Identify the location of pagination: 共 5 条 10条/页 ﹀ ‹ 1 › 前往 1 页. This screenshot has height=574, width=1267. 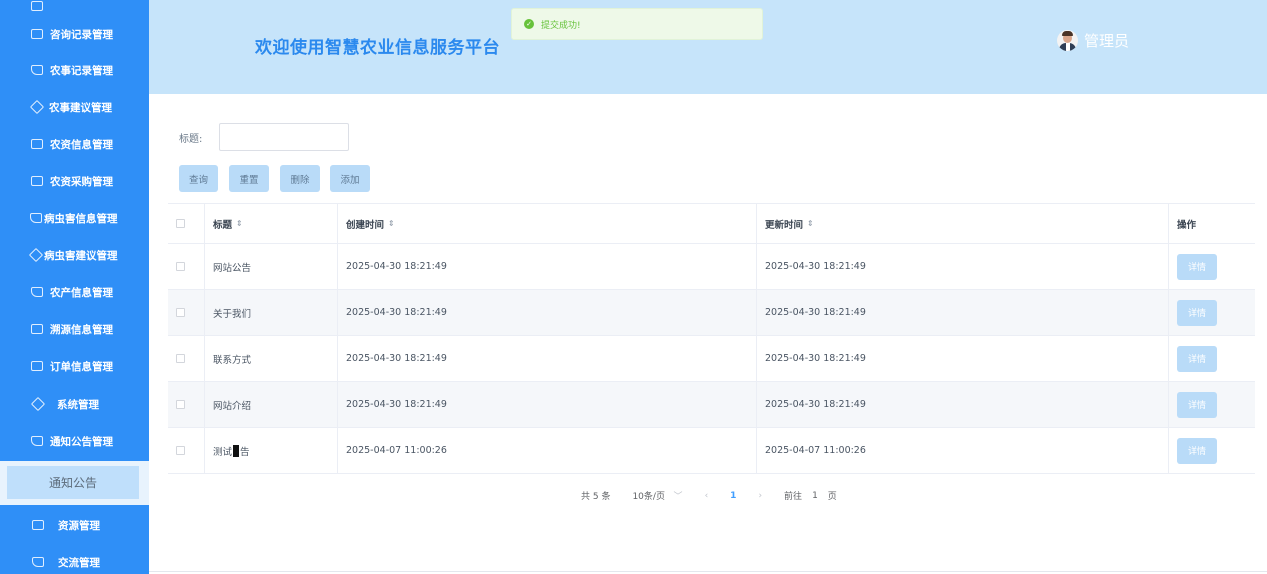
(709, 496).